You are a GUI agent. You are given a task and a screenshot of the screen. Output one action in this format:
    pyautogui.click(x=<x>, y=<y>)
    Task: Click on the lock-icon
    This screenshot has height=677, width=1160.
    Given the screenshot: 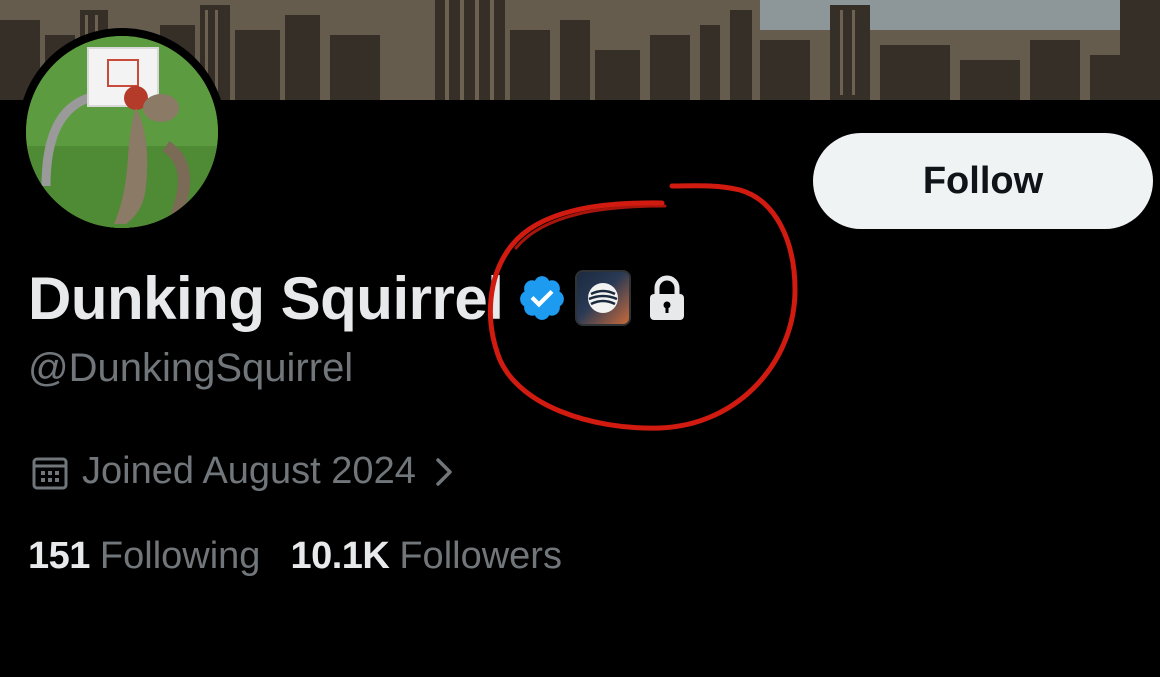 What is the action you would take?
    pyautogui.click(x=667, y=298)
    